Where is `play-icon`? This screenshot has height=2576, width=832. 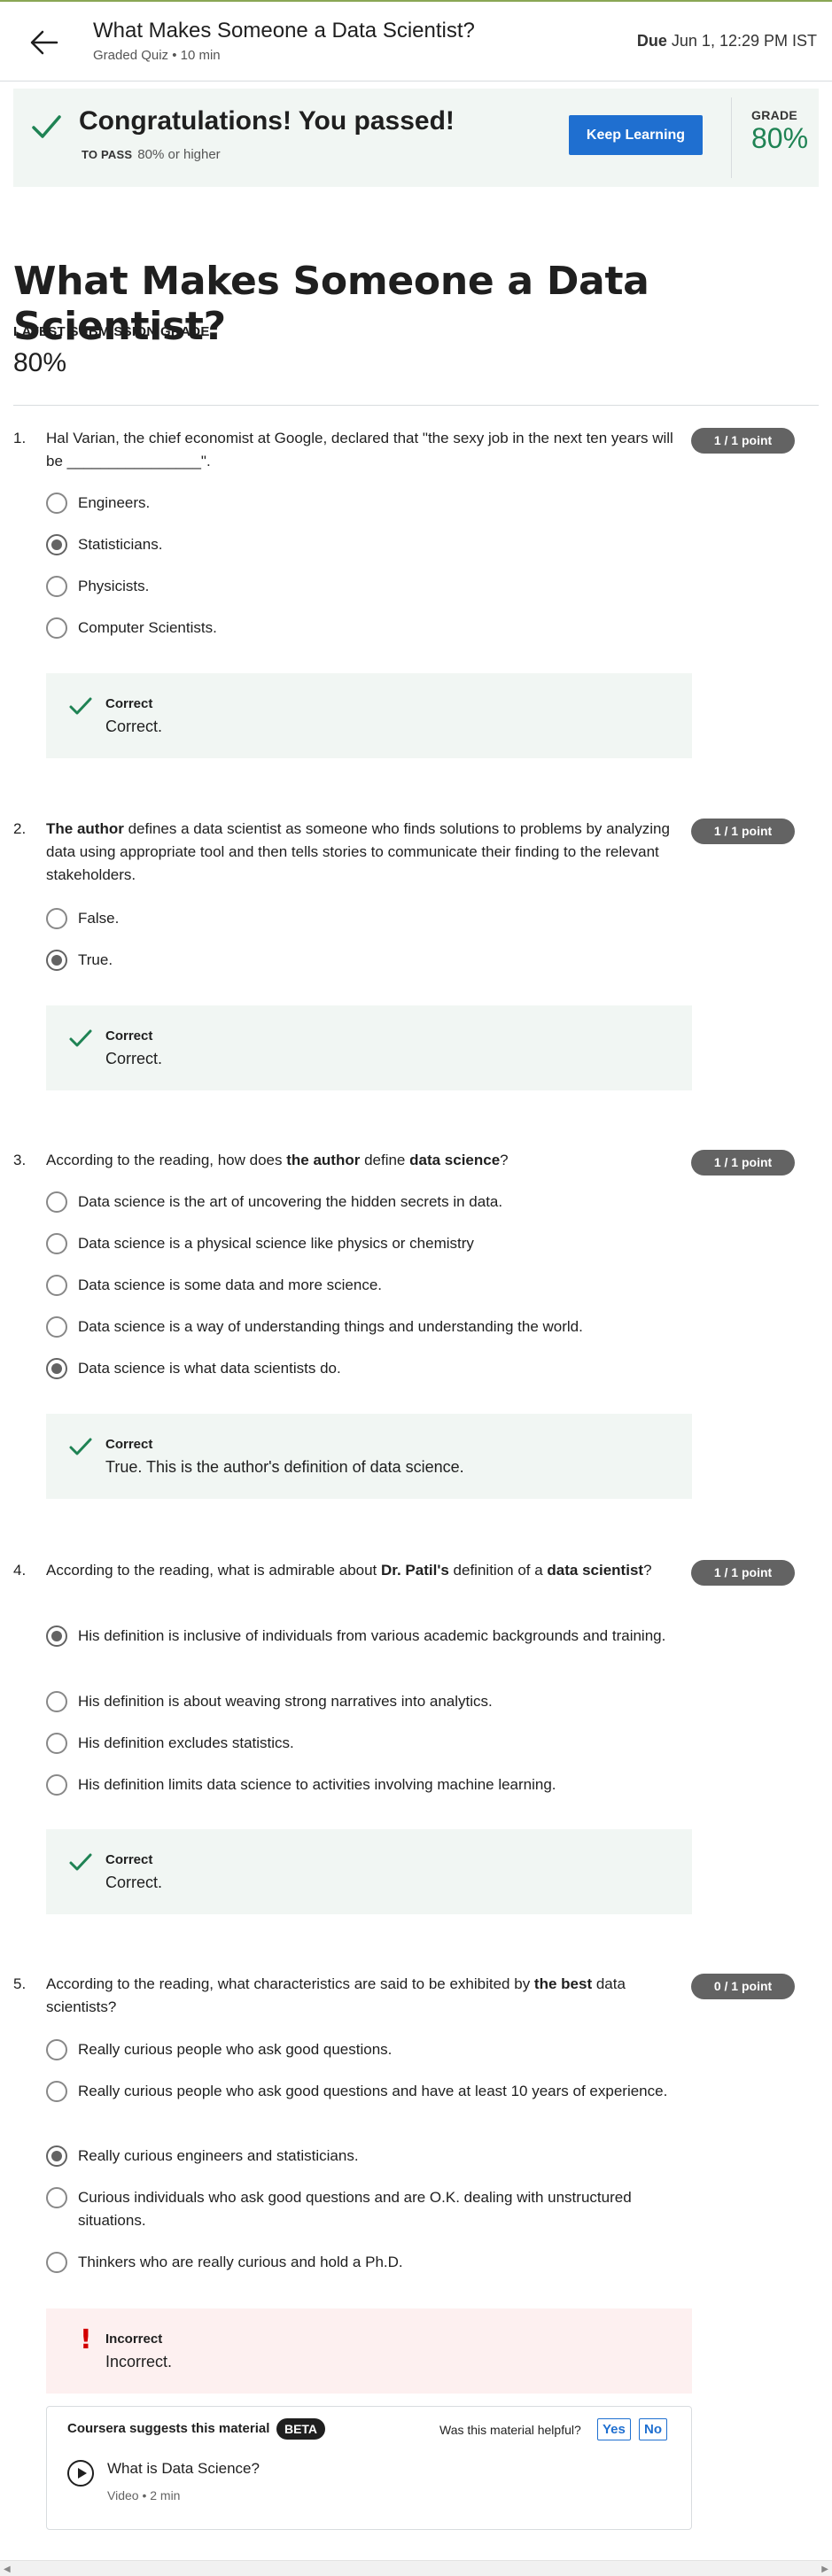
play-icon is located at coordinates (80, 2473).